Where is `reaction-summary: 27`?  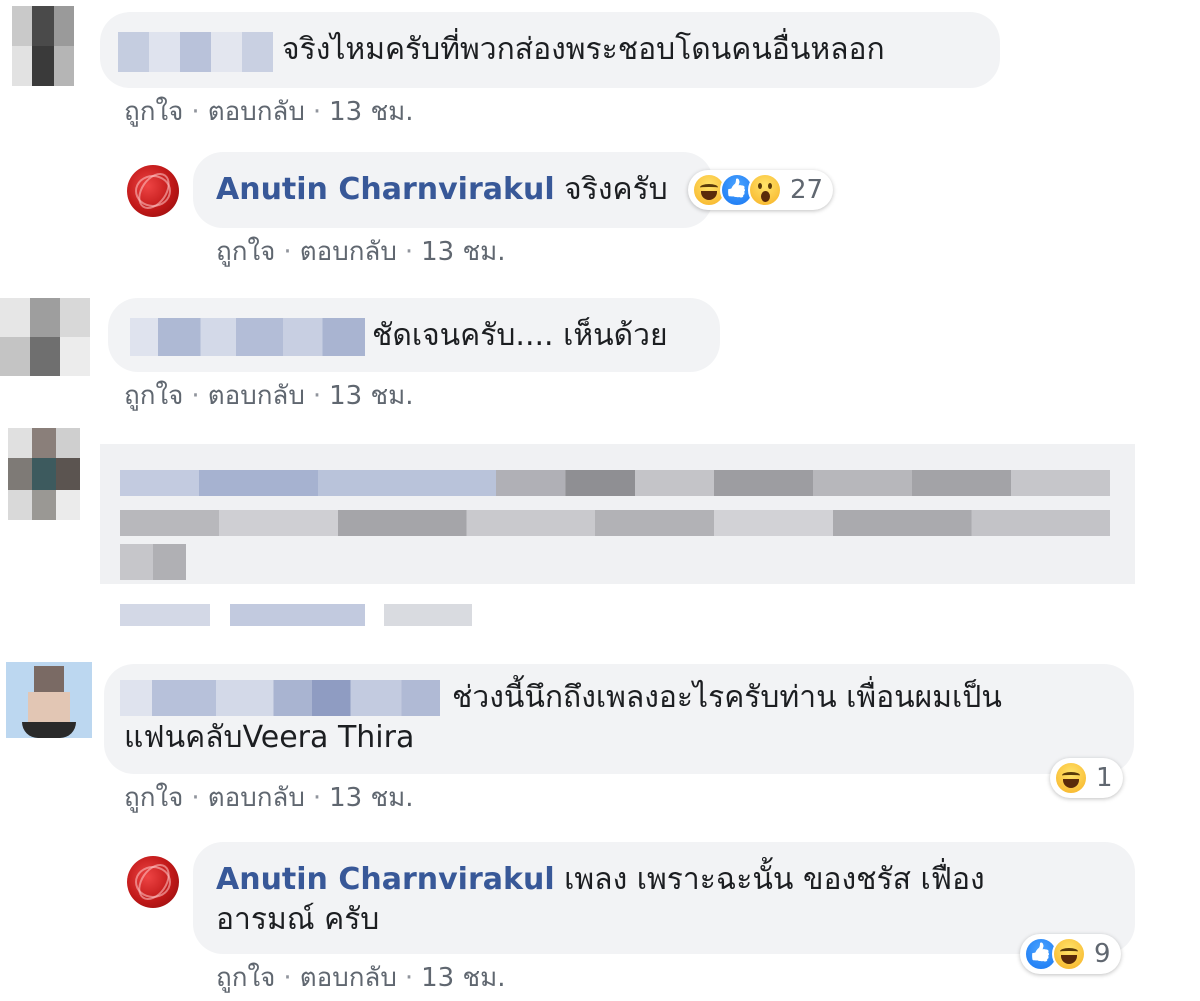
reaction-summary: 27 is located at coordinates (761, 190).